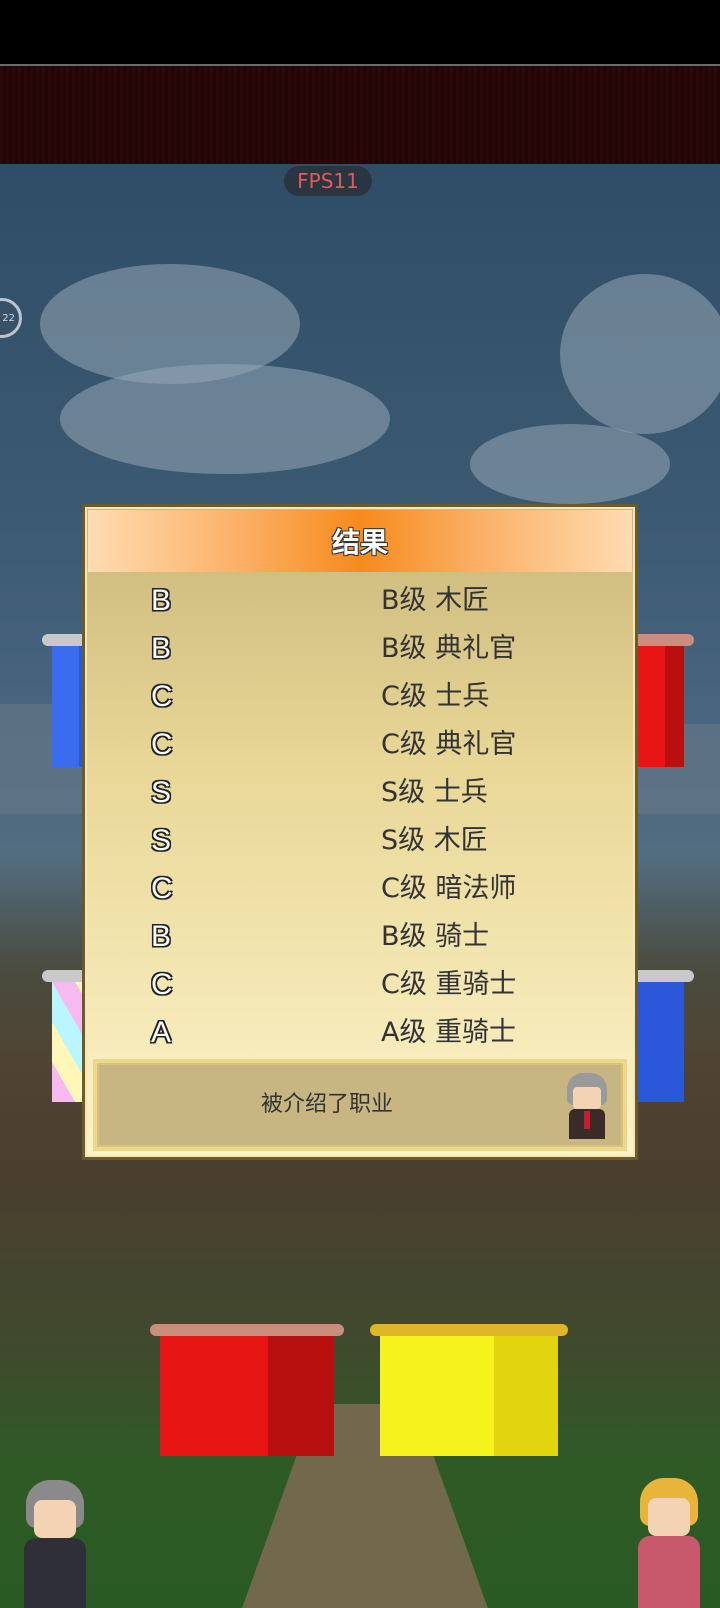  I want to click on girl-character, so click(669, 1543).